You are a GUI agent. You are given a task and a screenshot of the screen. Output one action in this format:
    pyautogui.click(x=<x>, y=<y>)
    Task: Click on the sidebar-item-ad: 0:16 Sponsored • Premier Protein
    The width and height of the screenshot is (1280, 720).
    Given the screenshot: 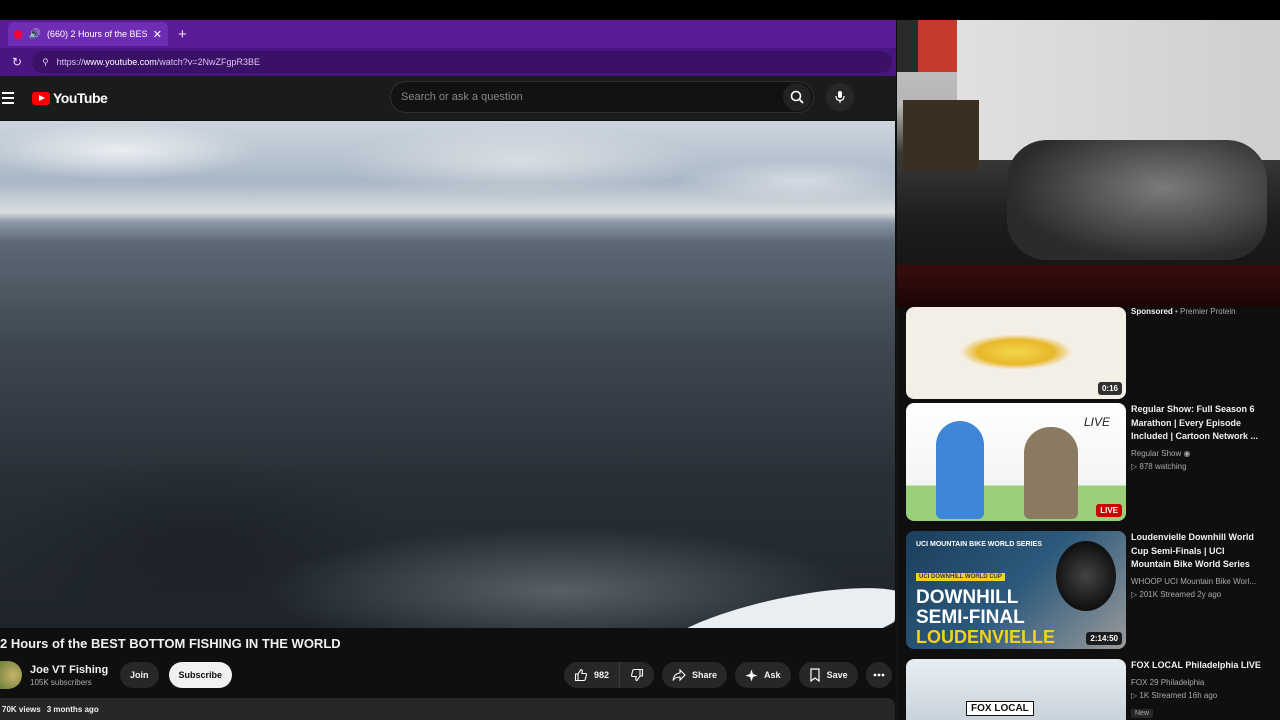 What is the action you would take?
    pyautogui.click(x=1091, y=353)
    